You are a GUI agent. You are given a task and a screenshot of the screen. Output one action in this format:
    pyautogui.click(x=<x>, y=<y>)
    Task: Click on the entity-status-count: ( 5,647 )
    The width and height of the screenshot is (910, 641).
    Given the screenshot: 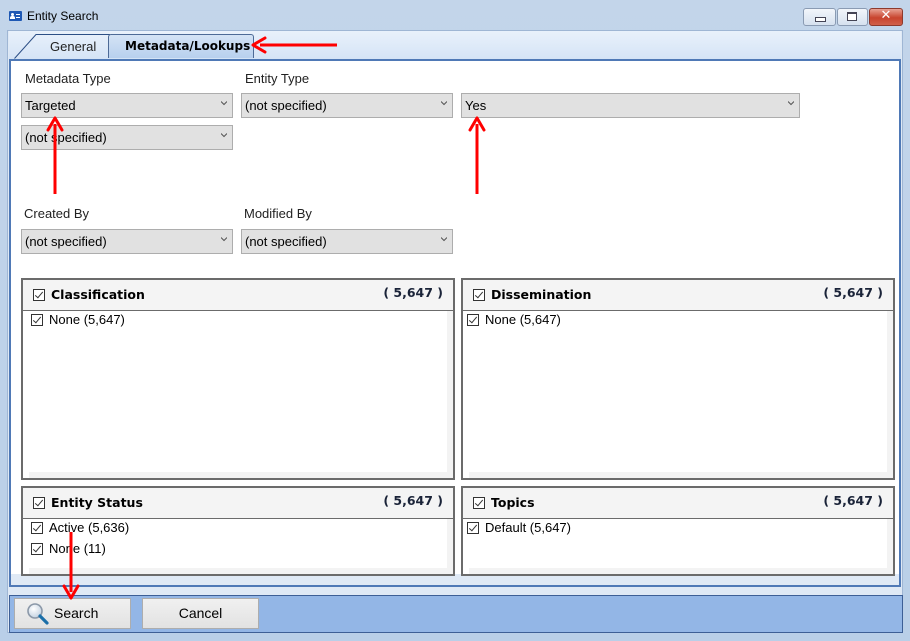 What is the action you would take?
    pyautogui.click(x=413, y=500)
    